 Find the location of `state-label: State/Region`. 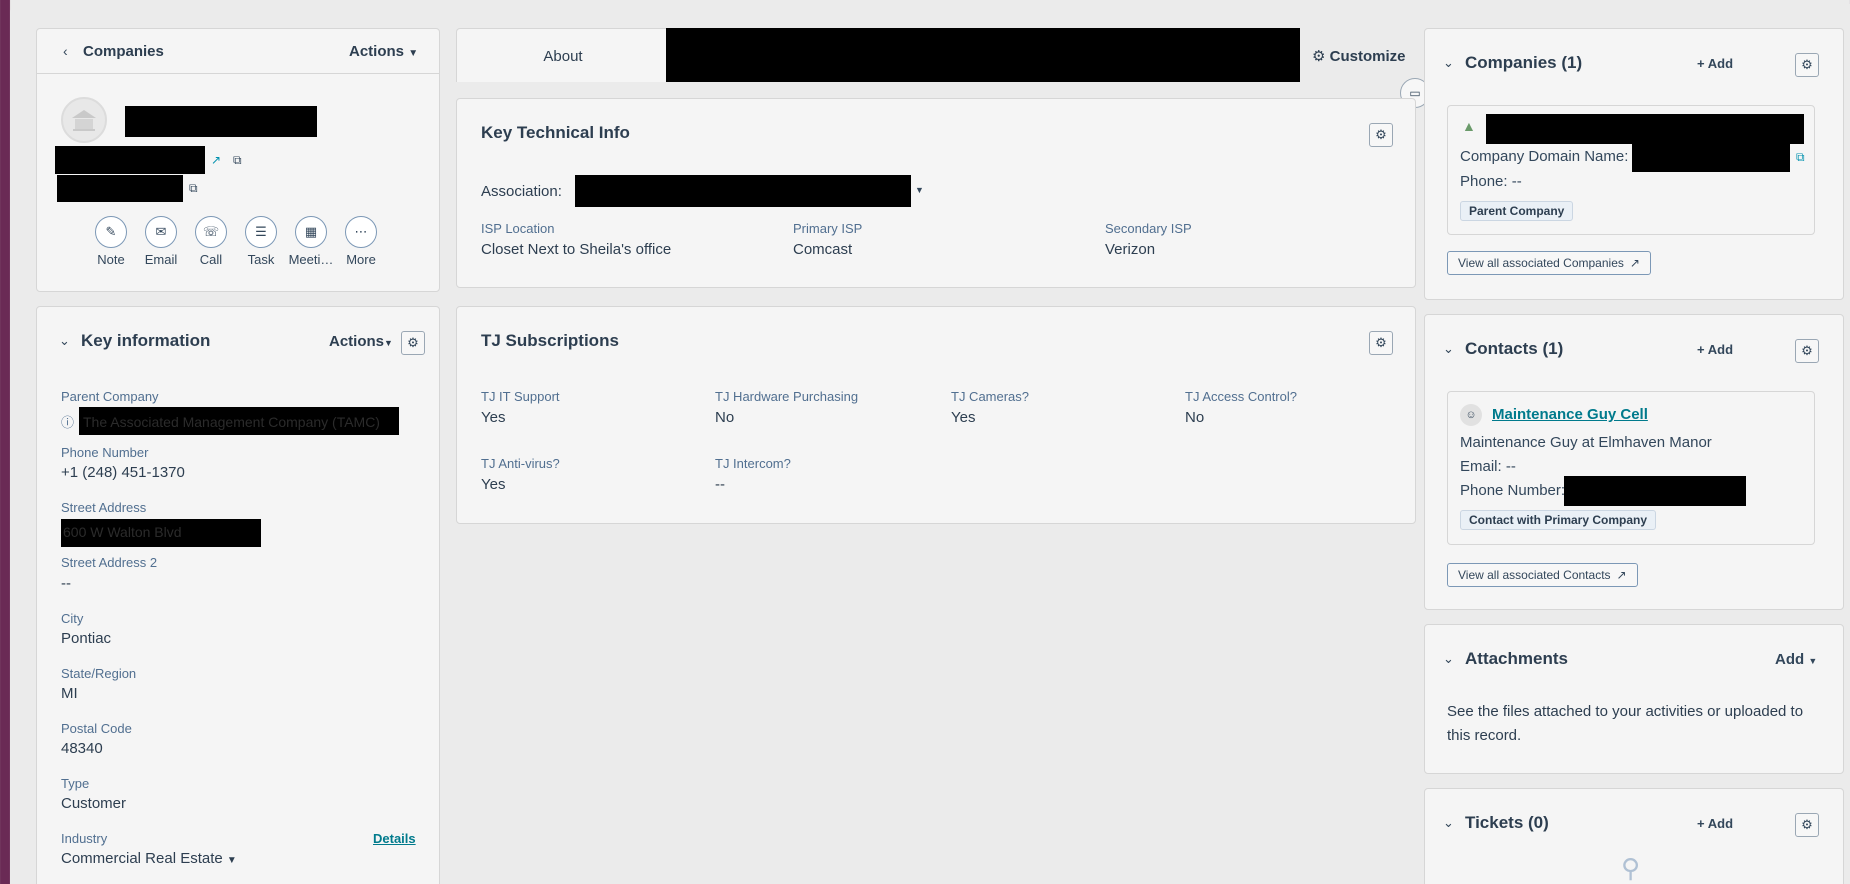

state-label: State/Region is located at coordinates (99, 673).